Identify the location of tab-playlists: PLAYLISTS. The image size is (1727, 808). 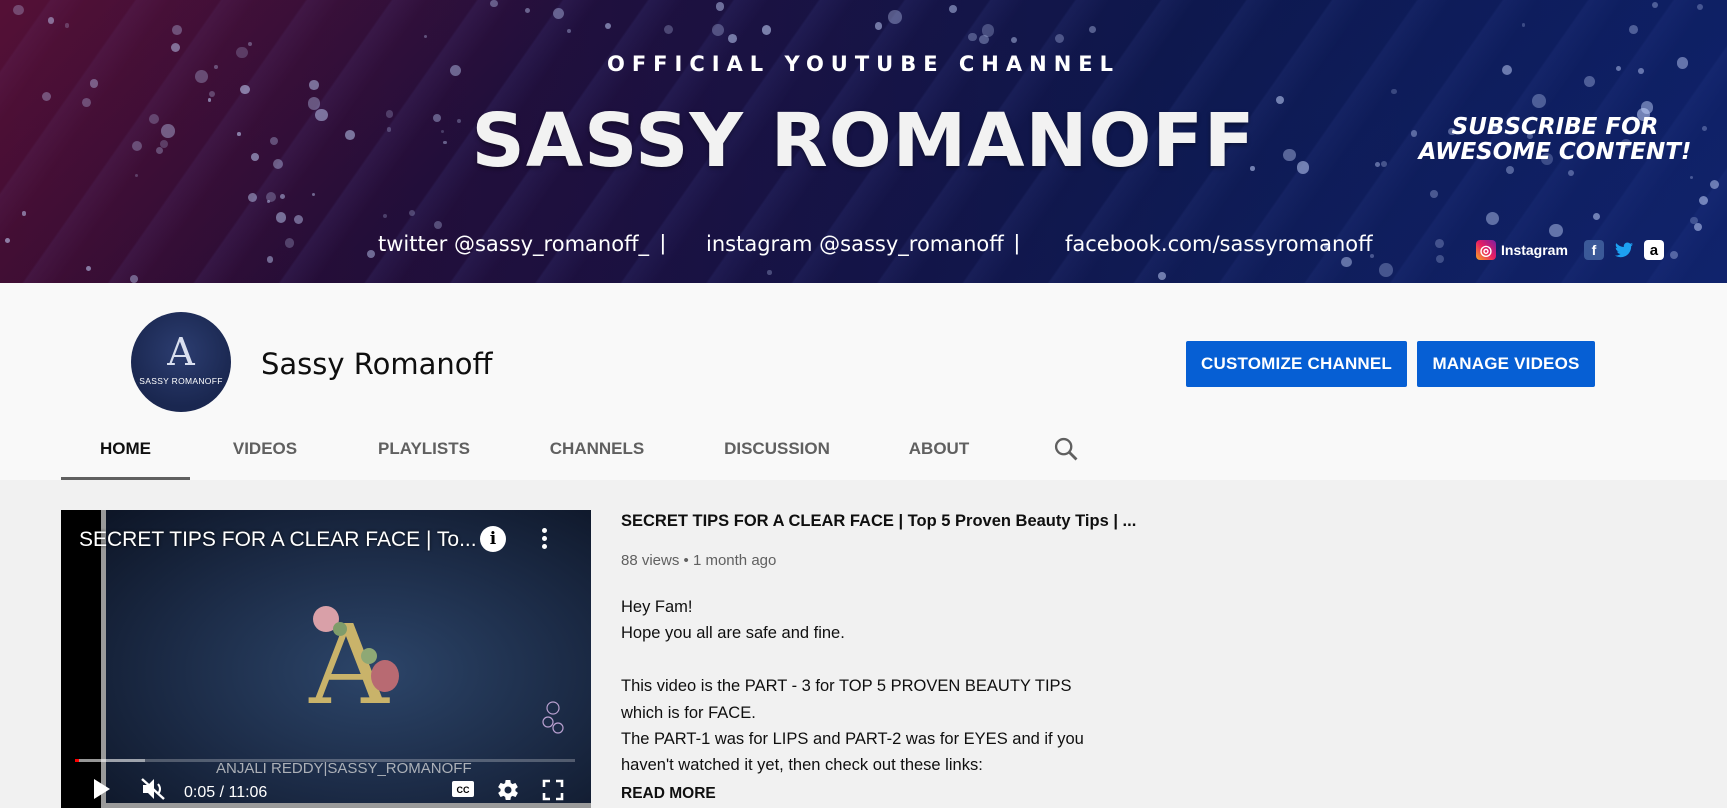
(424, 449).